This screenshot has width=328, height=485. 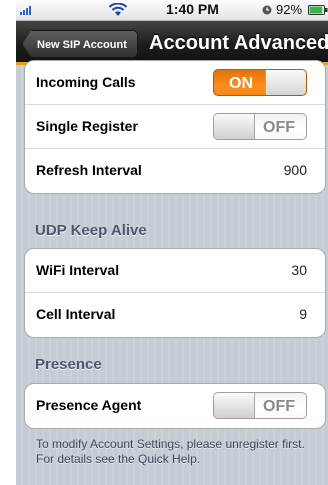 What do you see at coordinates (89, 170) in the screenshot?
I see `refresh-interval-label: Refresh Interval` at bounding box center [89, 170].